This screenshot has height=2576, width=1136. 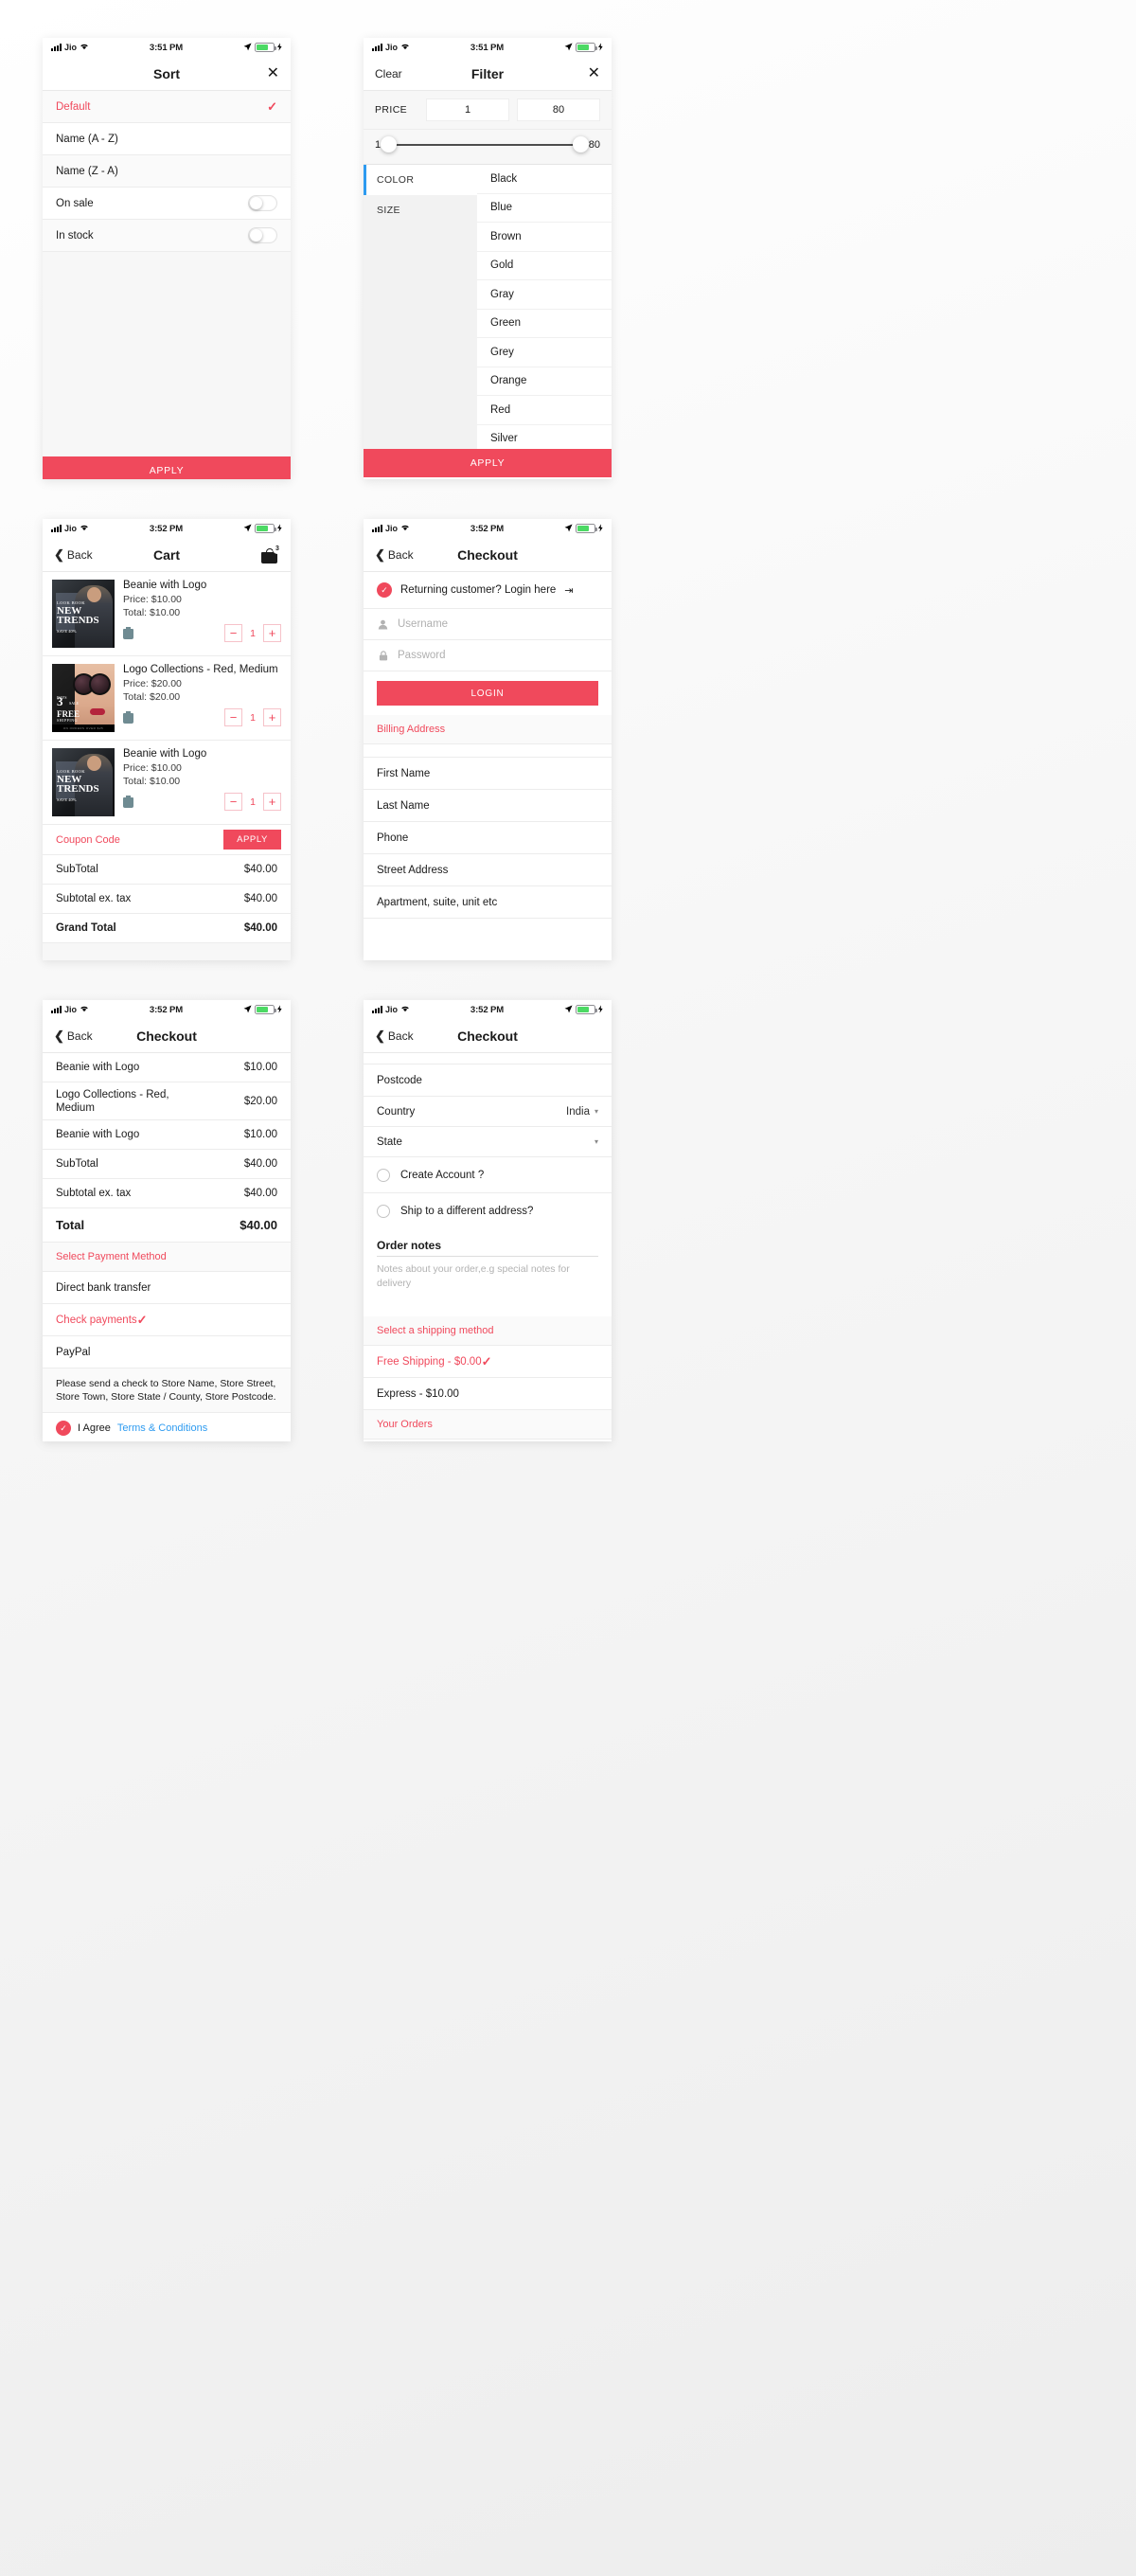 What do you see at coordinates (558, 109) in the screenshot?
I see `price-max-input: 80` at bounding box center [558, 109].